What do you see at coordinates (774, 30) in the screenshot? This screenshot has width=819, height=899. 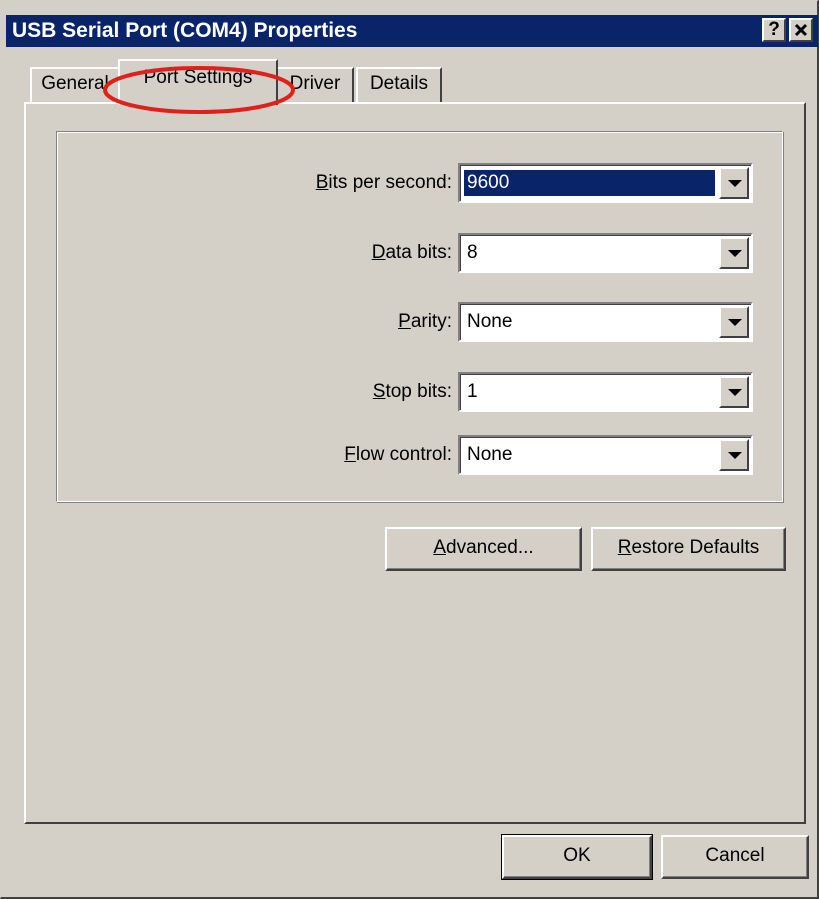 I see `help-button: ?` at bounding box center [774, 30].